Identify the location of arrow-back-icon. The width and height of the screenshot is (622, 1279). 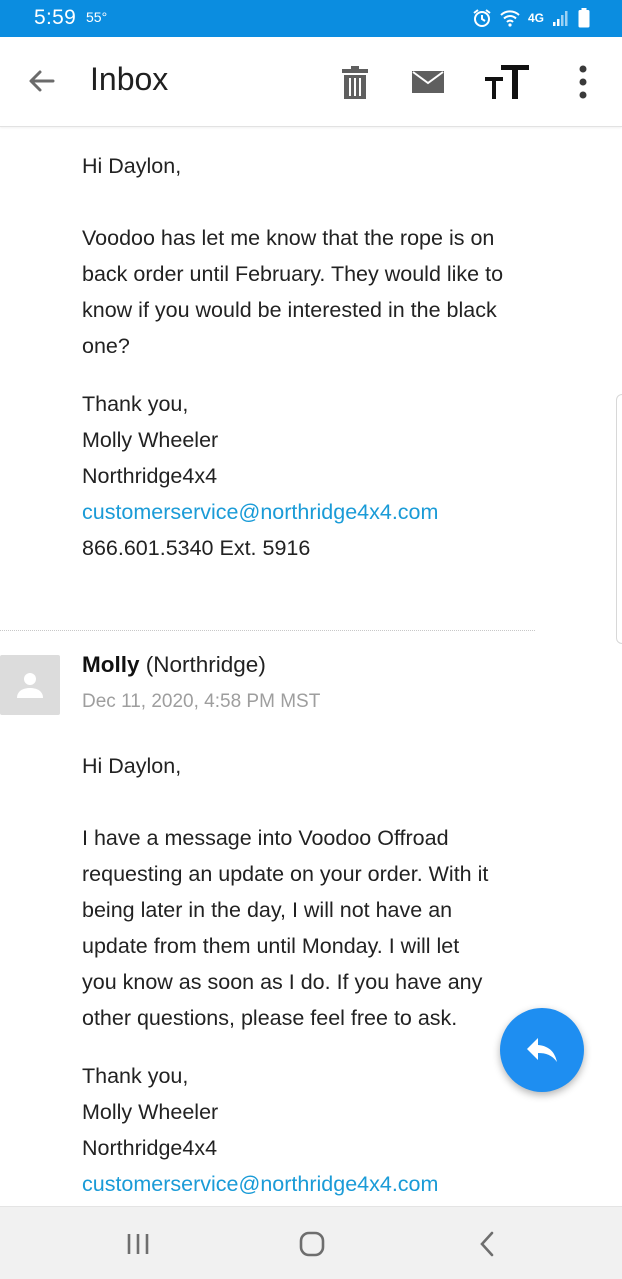
(42, 81).